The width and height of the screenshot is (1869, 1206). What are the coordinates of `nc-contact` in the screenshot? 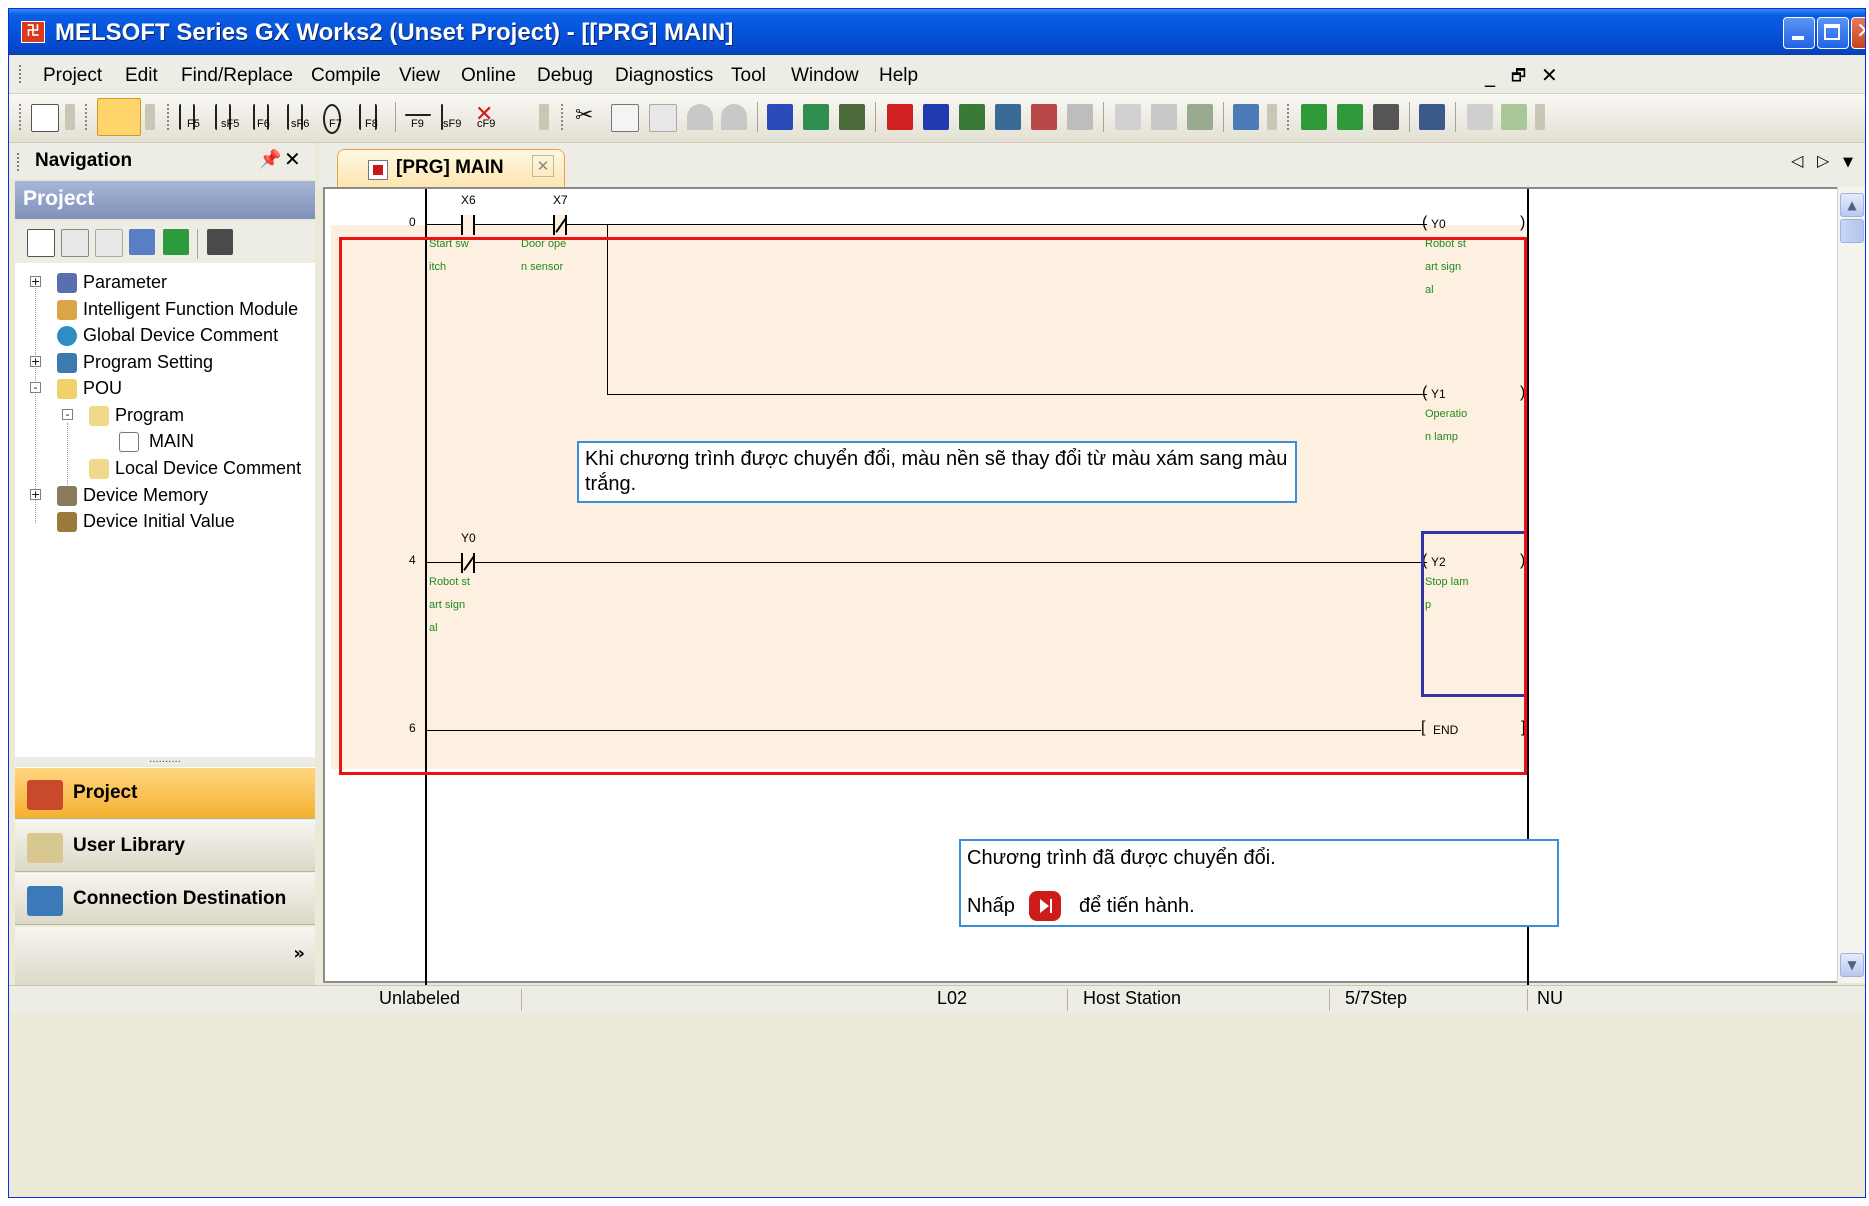 It's located at (560, 225).